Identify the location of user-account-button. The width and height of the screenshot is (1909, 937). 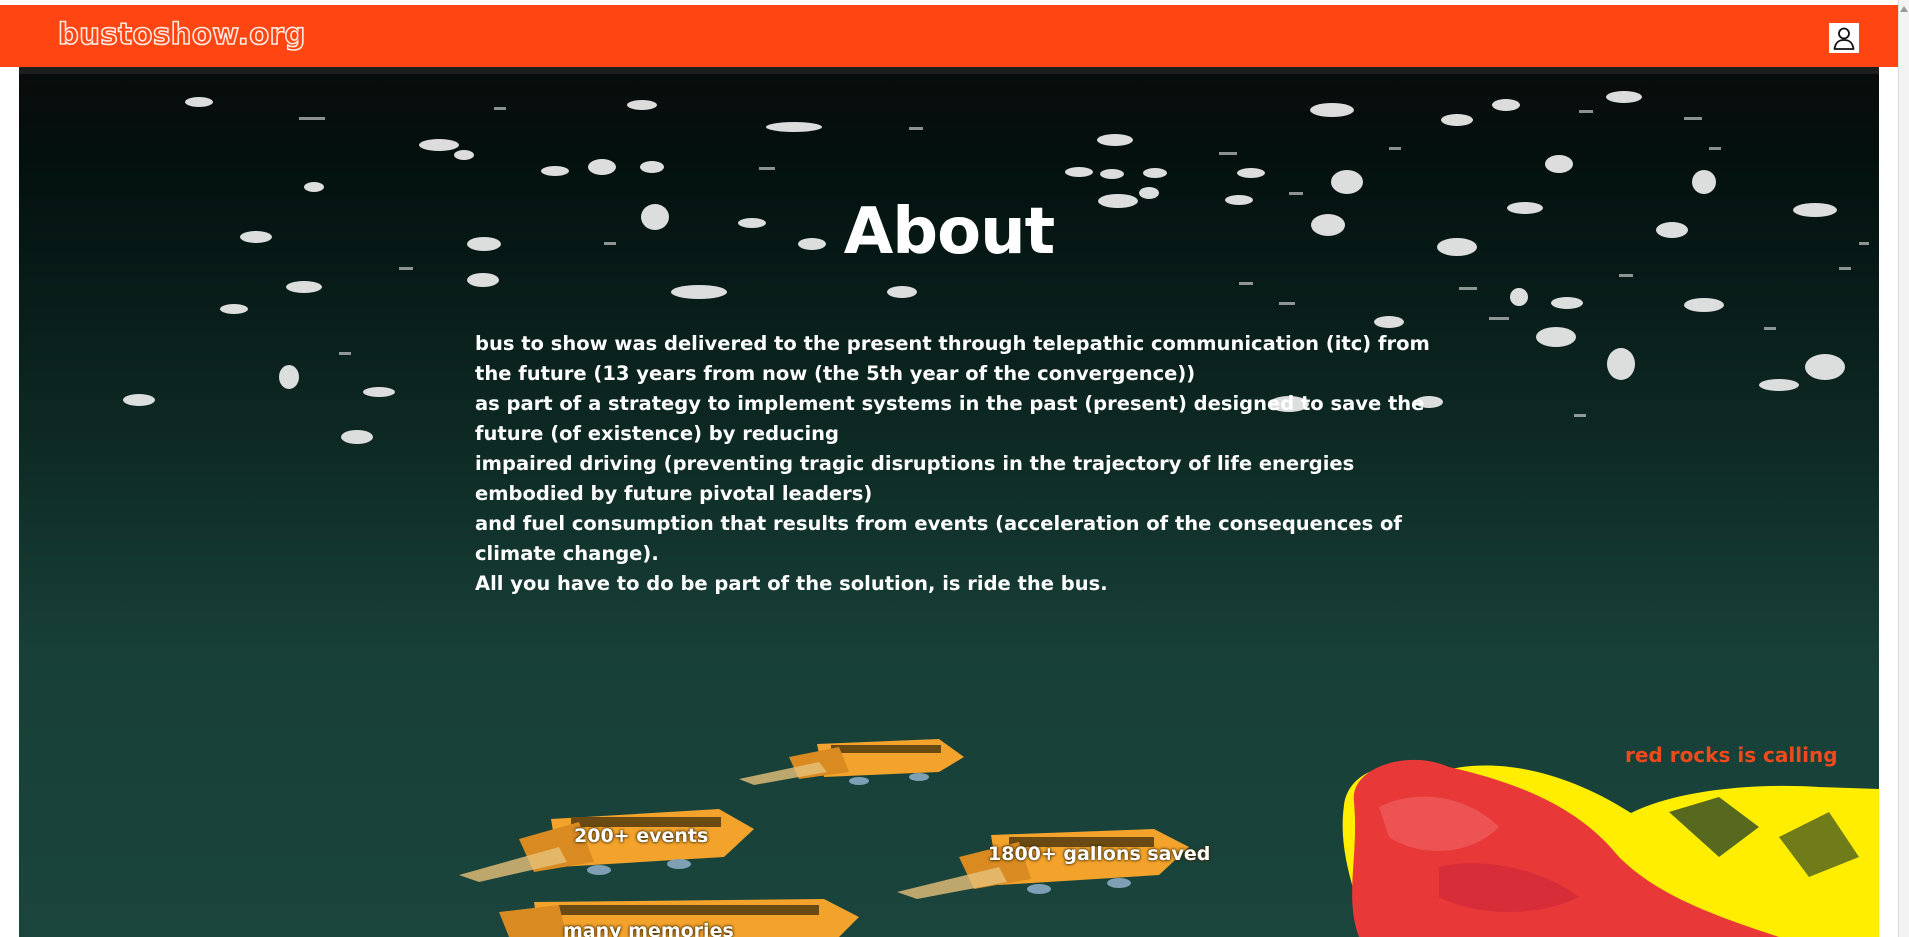
(1844, 38).